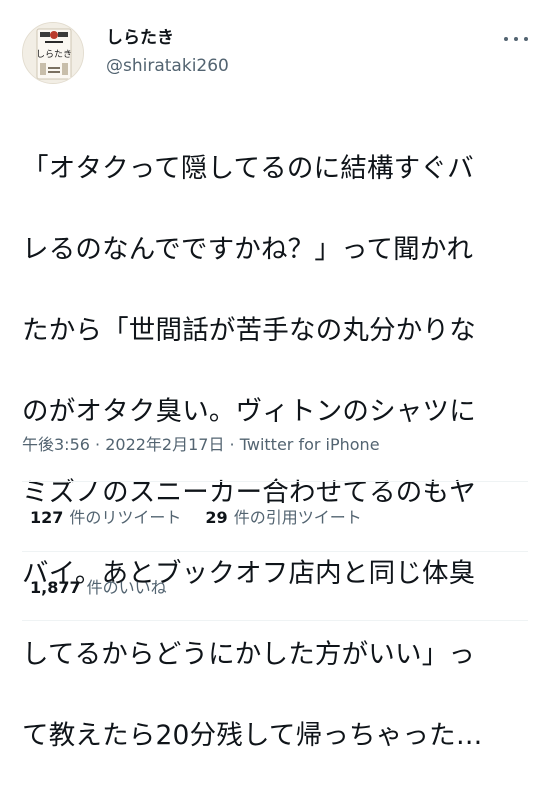  Describe the element at coordinates (125, 517) in the screenshot. I see `retweets-label: 件のリツイート` at that location.